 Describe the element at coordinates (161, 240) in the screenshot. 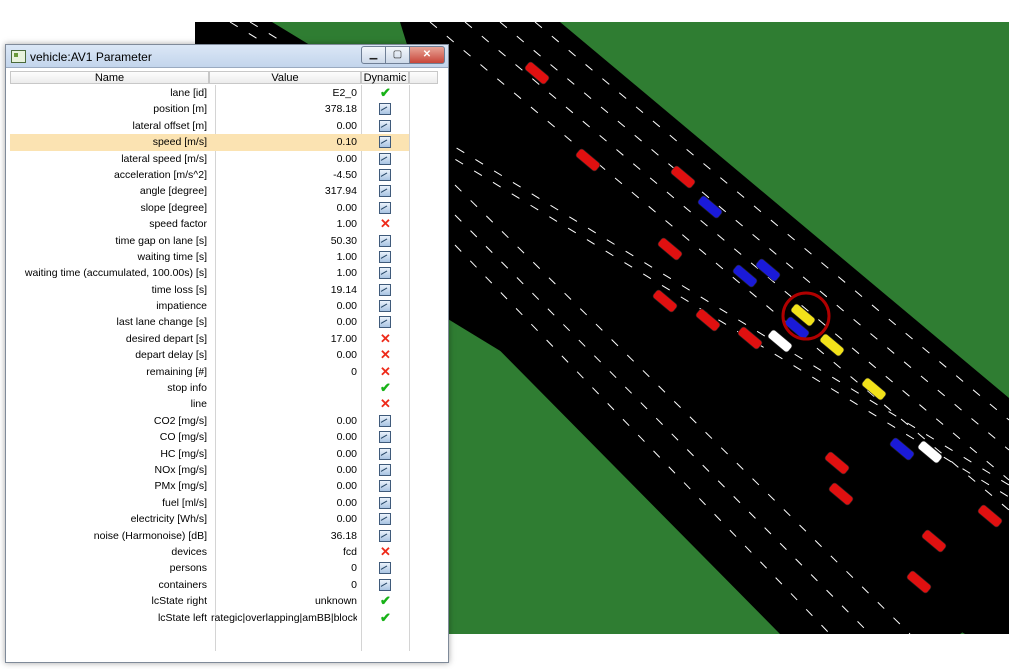

I see `param-name: time gap on lane [s]` at that location.